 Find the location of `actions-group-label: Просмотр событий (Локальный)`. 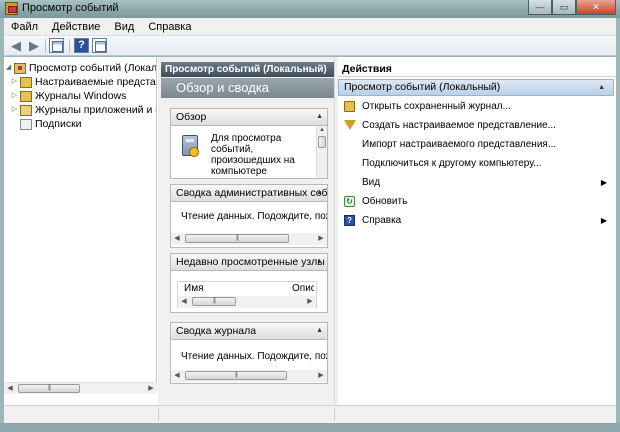

actions-group-label: Просмотр событий (Локальный) is located at coordinates (422, 87).